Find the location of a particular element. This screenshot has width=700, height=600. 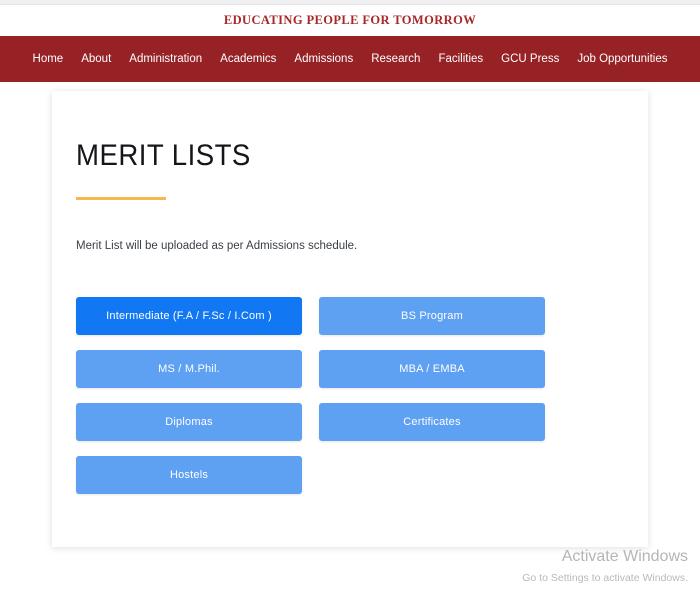

merit-button-hostels: Hostels is located at coordinates (189, 475).